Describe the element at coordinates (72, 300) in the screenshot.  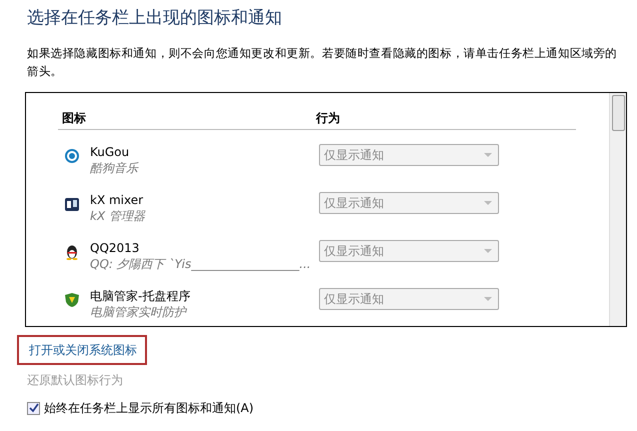
I see `shield-icon` at that location.